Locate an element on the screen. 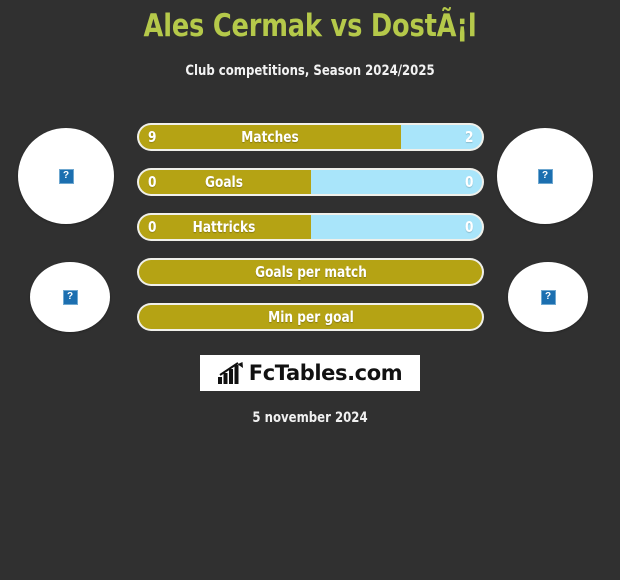  bar-chart-icon is located at coordinates (230, 373).